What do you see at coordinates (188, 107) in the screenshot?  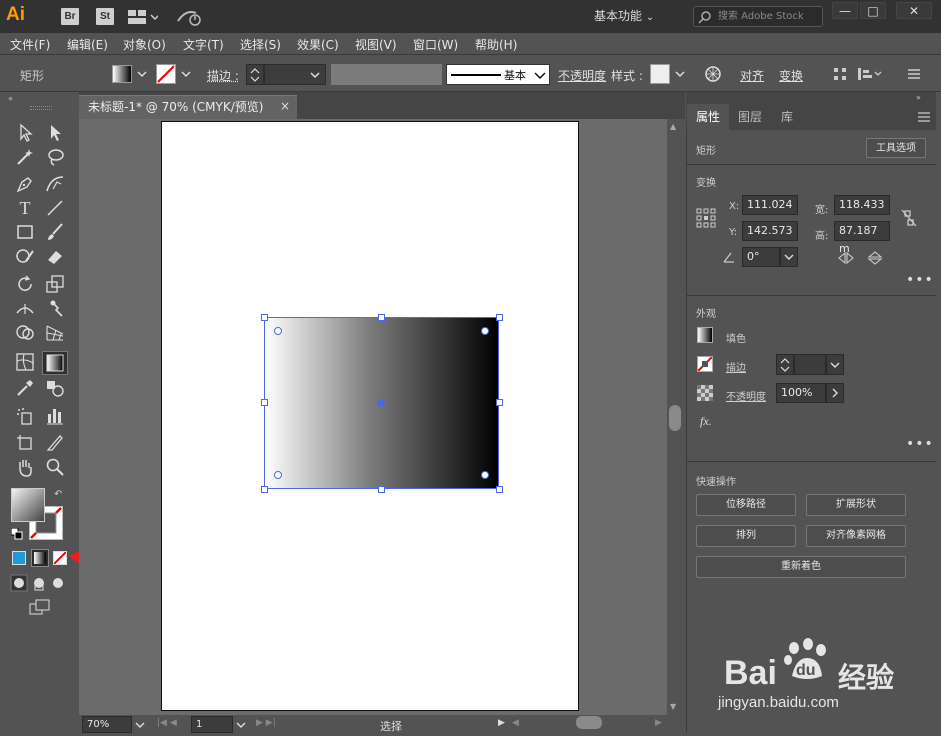 I see `document-tab: 未标题-1* @ 70% (CMYK/预览)` at bounding box center [188, 107].